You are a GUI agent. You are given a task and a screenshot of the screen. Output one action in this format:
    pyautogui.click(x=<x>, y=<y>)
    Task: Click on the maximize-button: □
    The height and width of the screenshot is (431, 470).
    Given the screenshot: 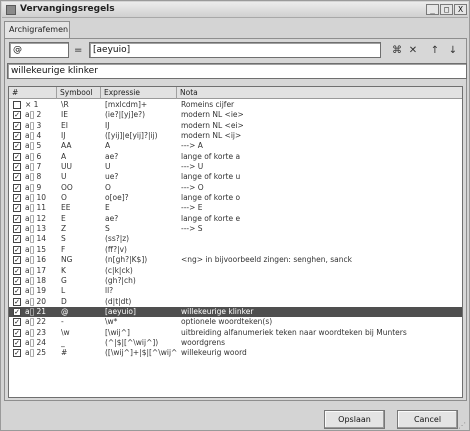 What is the action you would take?
    pyautogui.click(x=446, y=9)
    